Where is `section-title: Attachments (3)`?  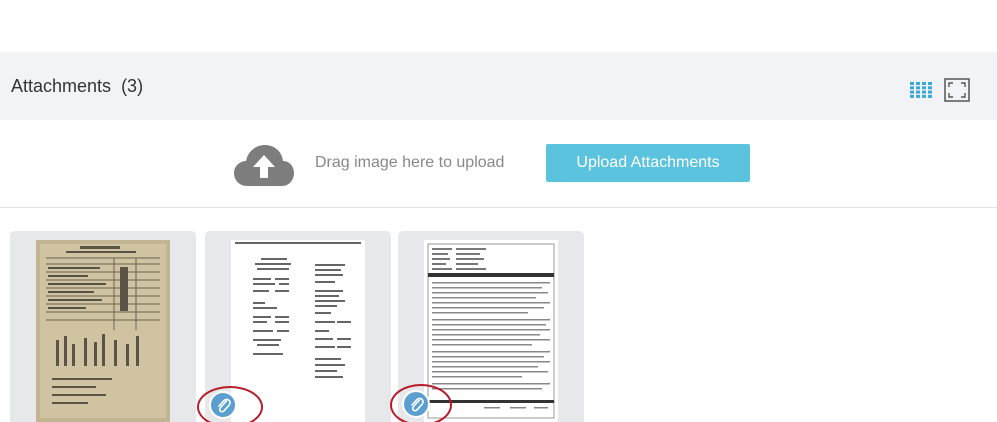 section-title: Attachments (3) is located at coordinates (77, 86).